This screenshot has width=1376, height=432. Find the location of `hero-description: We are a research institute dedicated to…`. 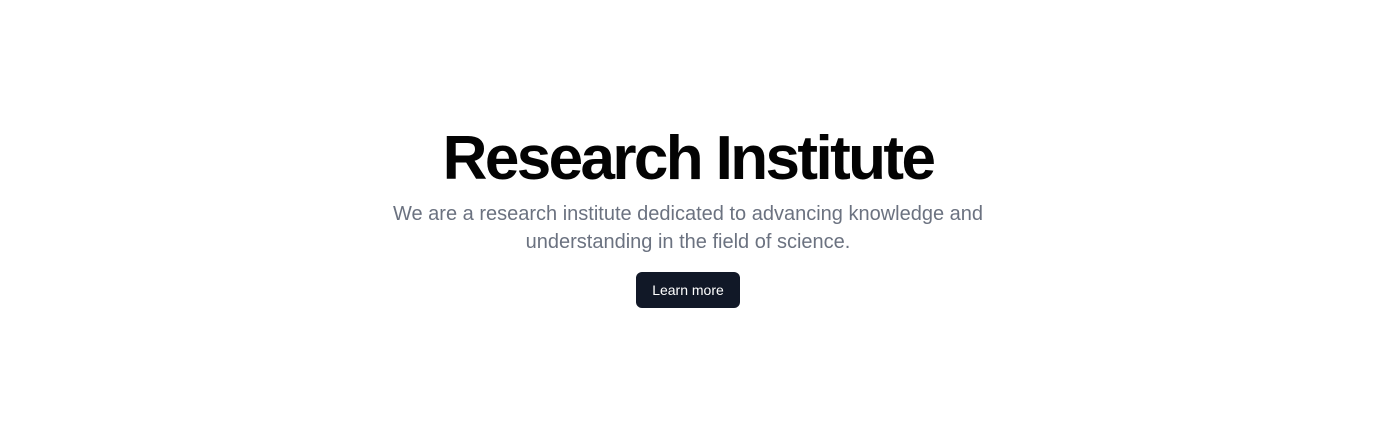

hero-description: We are a research institute dedicated to… is located at coordinates (687, 228).